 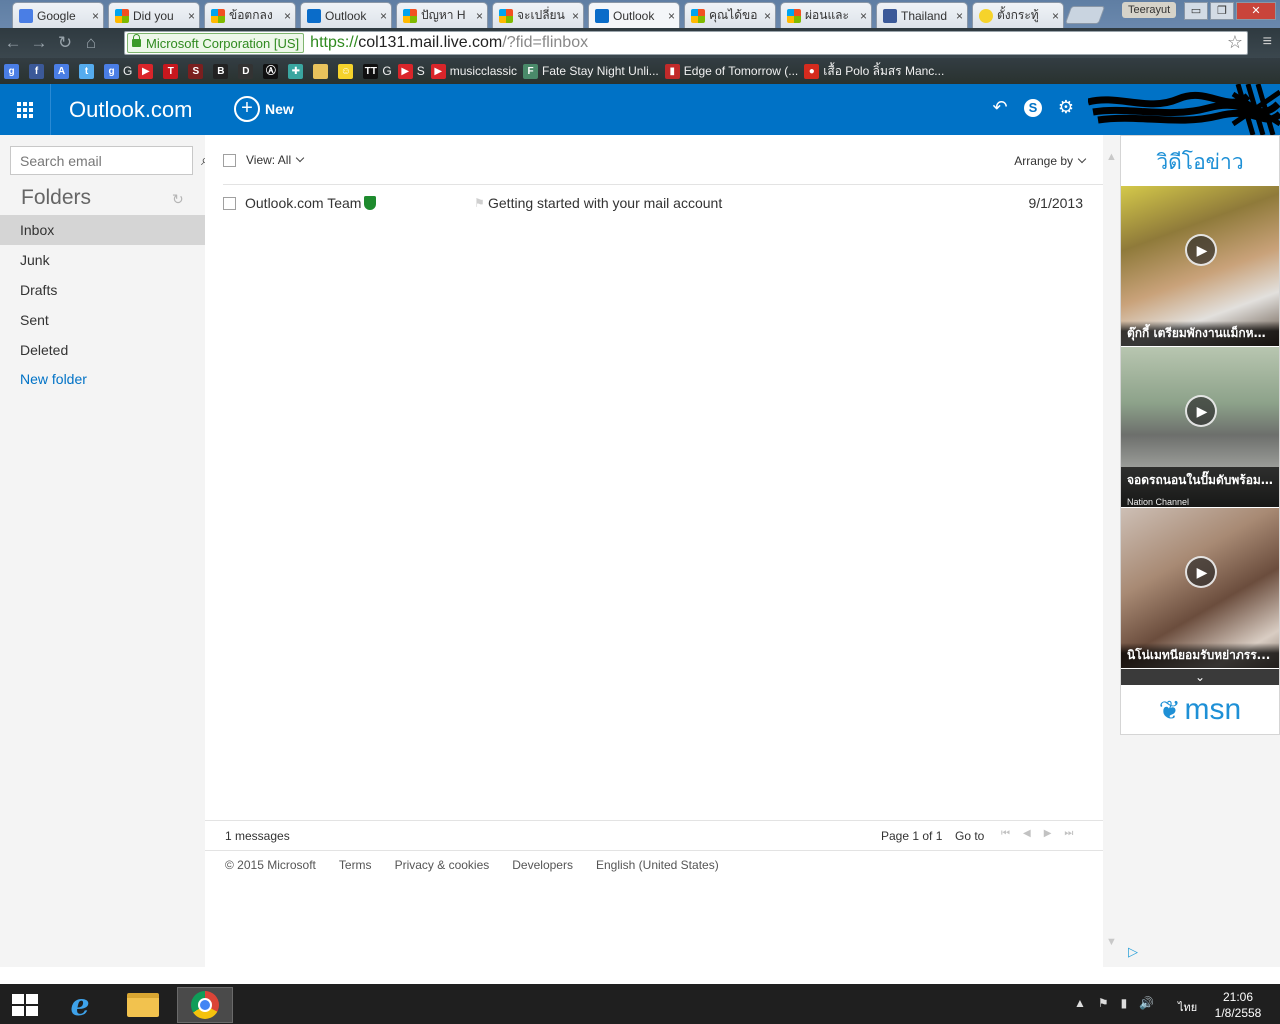 What do you see at coordinates (65, 43) in the screenshot?
I see `reload-button: ↻` at bounding box center [65, 43].